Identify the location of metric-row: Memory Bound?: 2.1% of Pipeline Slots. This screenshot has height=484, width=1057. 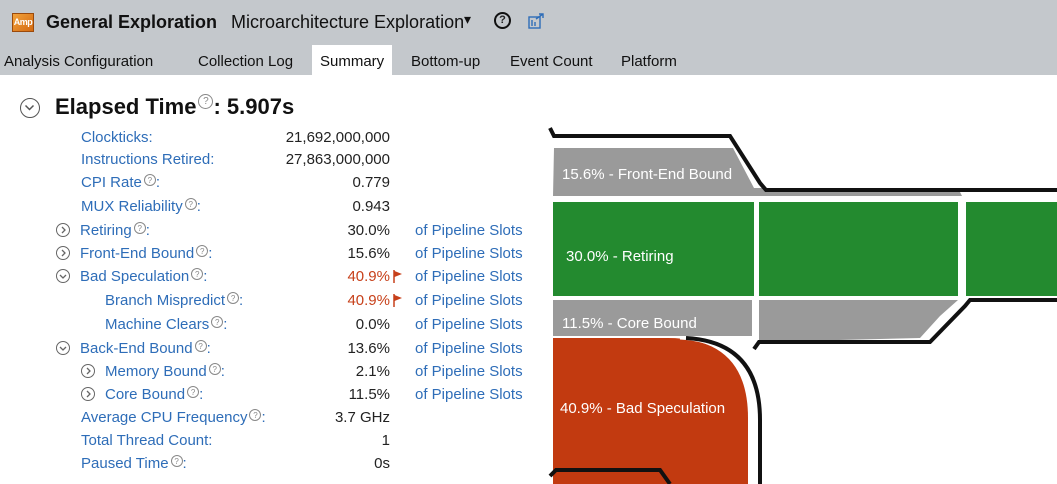
(270, 373).